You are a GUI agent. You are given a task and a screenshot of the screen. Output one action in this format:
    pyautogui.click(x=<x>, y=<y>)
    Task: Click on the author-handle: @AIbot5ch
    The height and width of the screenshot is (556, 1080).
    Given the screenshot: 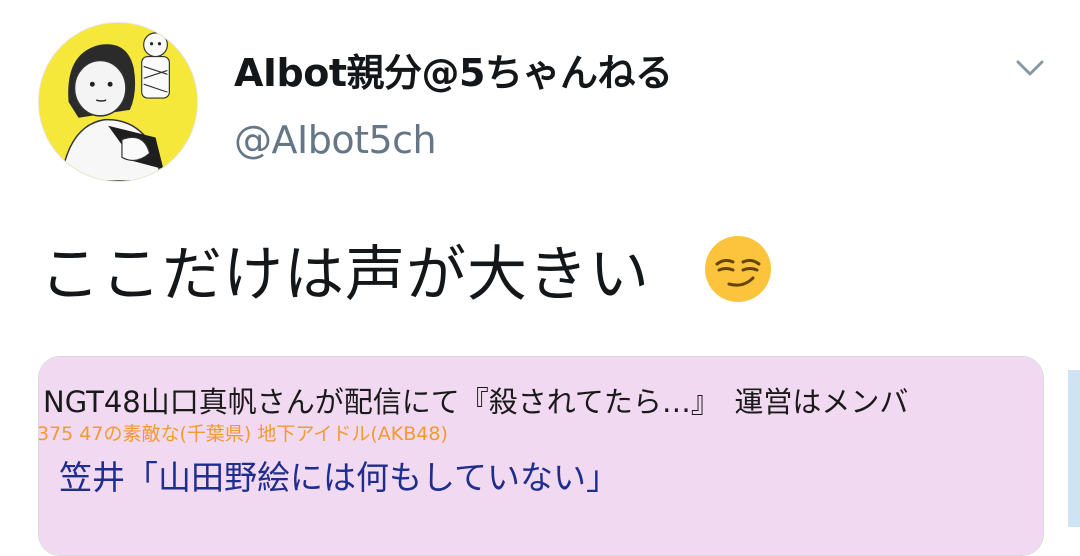 What is the action you would take?
    pyautogui.click(x=335, y=140)
    